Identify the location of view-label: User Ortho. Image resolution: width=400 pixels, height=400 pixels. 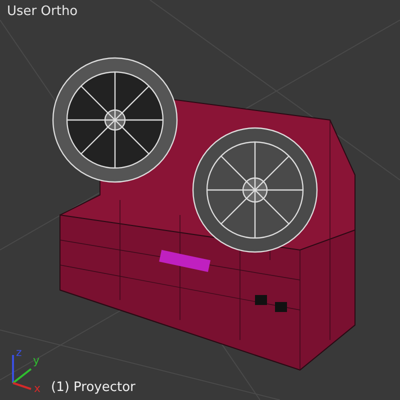
(42, 12).